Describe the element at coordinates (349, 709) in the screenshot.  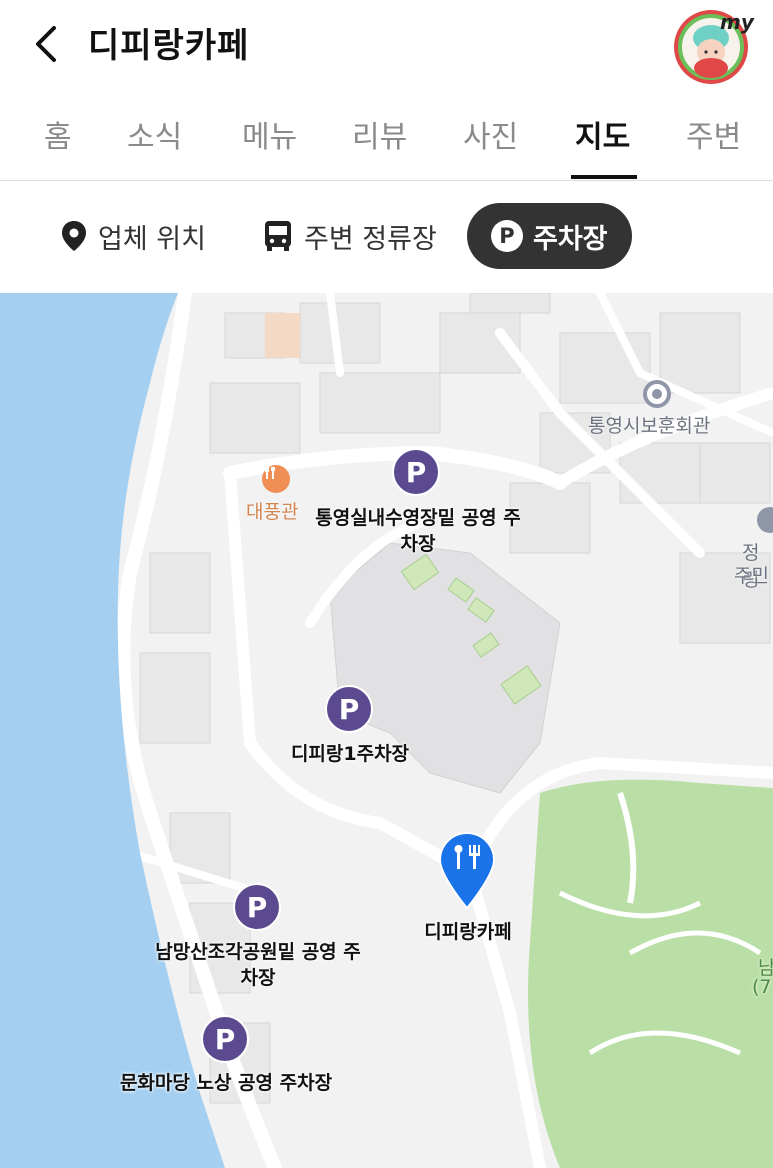
I see `parking-pin-2: P` at that location.